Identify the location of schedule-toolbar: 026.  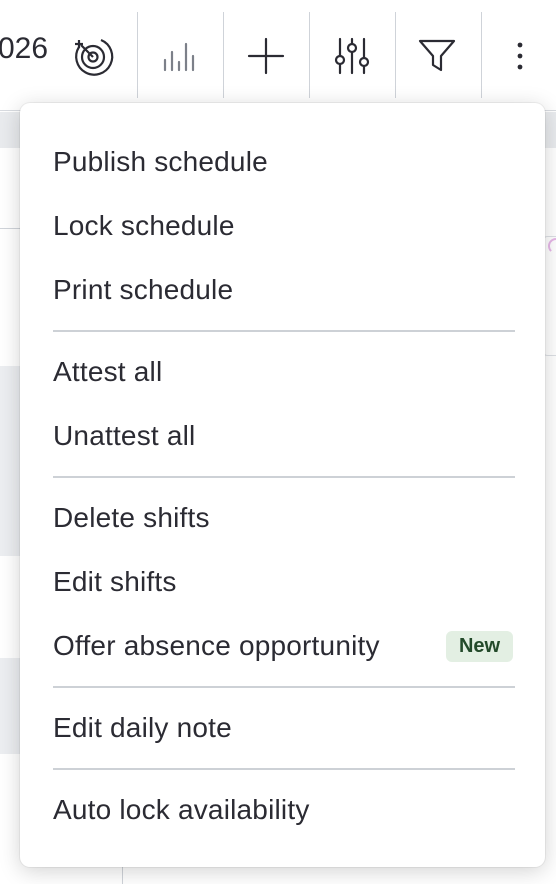
(278, 55).